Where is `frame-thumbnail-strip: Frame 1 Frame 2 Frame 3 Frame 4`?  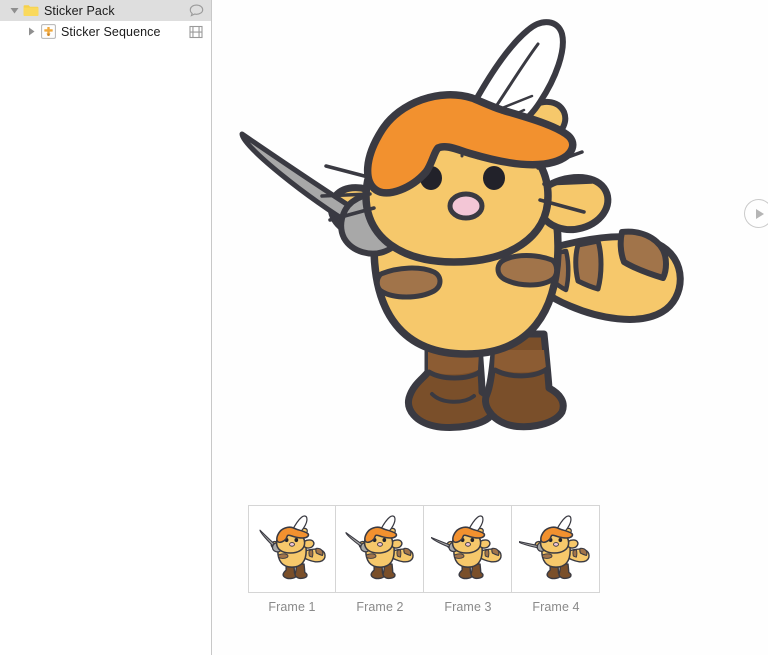 frame-thumbnail-strip: Frame 1 Frame 2 Frame 3 Frame 4 is located at coordinates (424, 559).